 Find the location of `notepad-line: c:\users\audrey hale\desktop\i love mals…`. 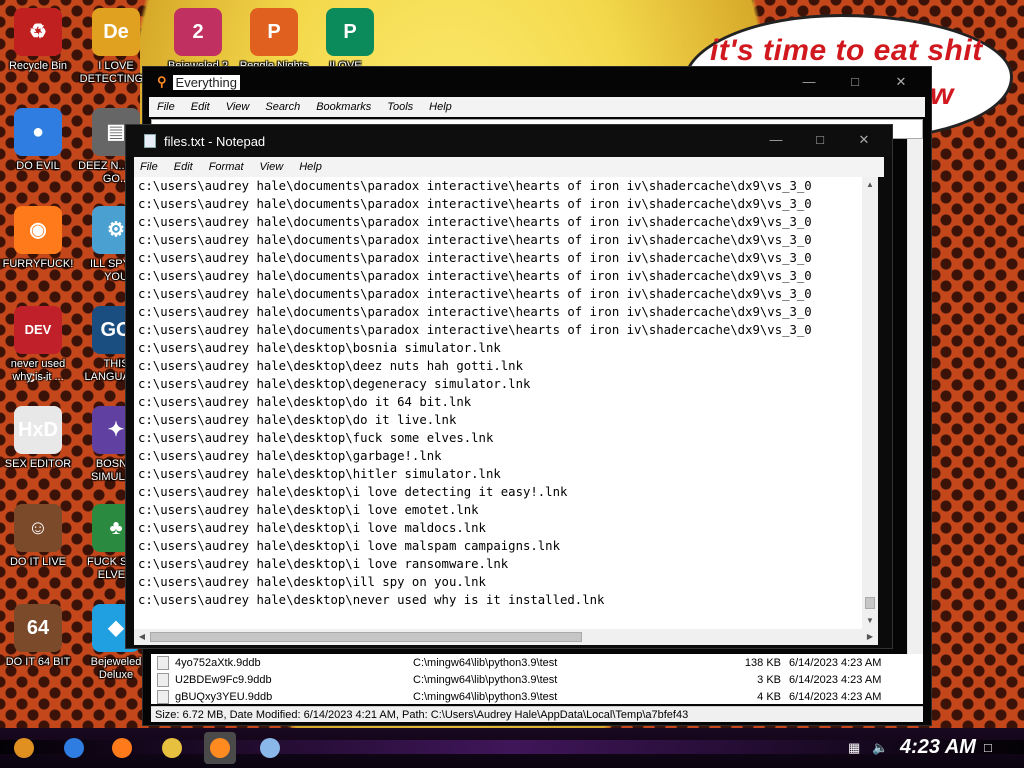

notepad-line: c:\users\audrey hale\desktop\i love mals… is located at coordinates (349, 546).